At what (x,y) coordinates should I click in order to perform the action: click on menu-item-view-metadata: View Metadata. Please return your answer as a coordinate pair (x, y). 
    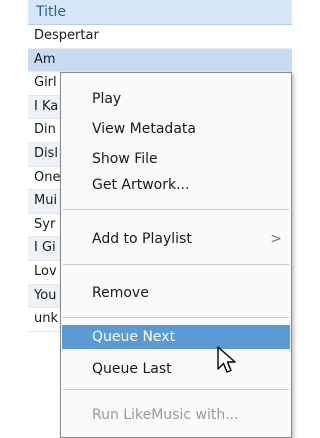
    Looking at the image, I should click on (176, 129).